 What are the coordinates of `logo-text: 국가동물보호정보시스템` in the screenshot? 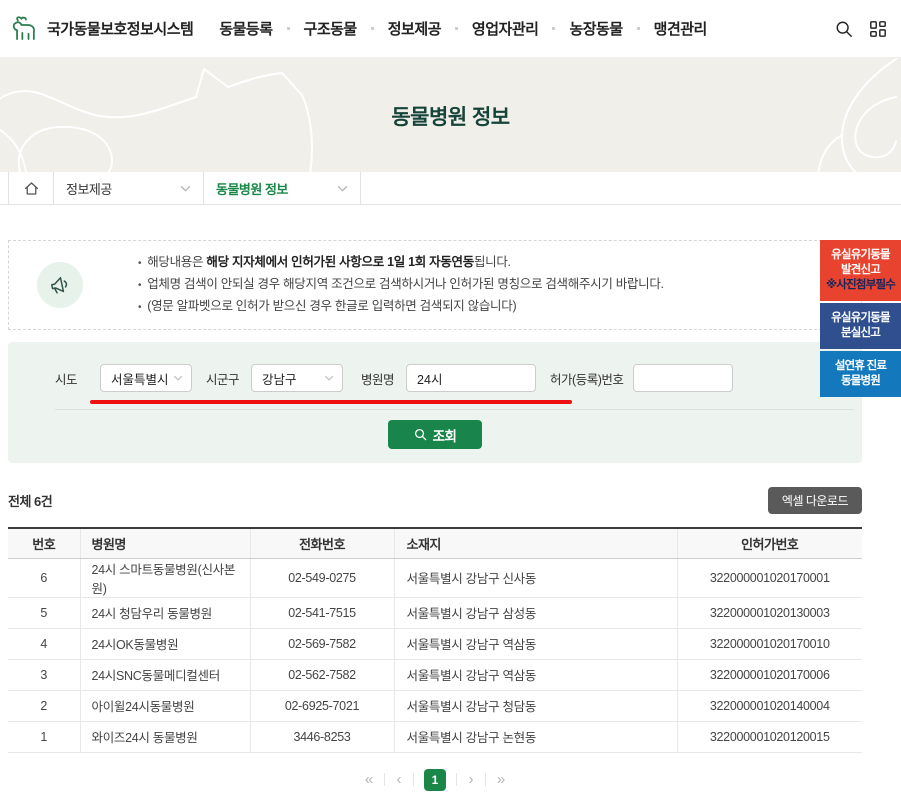 It's located at (120, 29).